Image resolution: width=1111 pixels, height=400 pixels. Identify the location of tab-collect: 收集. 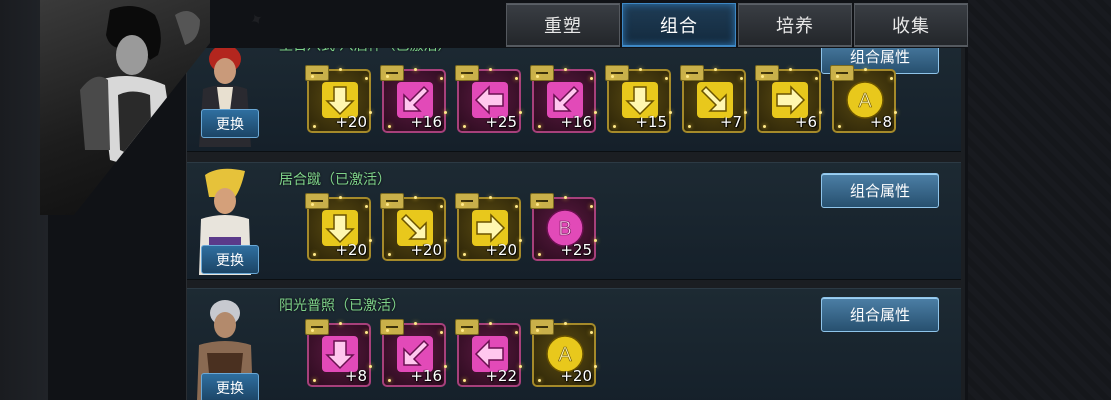
(911, 25).